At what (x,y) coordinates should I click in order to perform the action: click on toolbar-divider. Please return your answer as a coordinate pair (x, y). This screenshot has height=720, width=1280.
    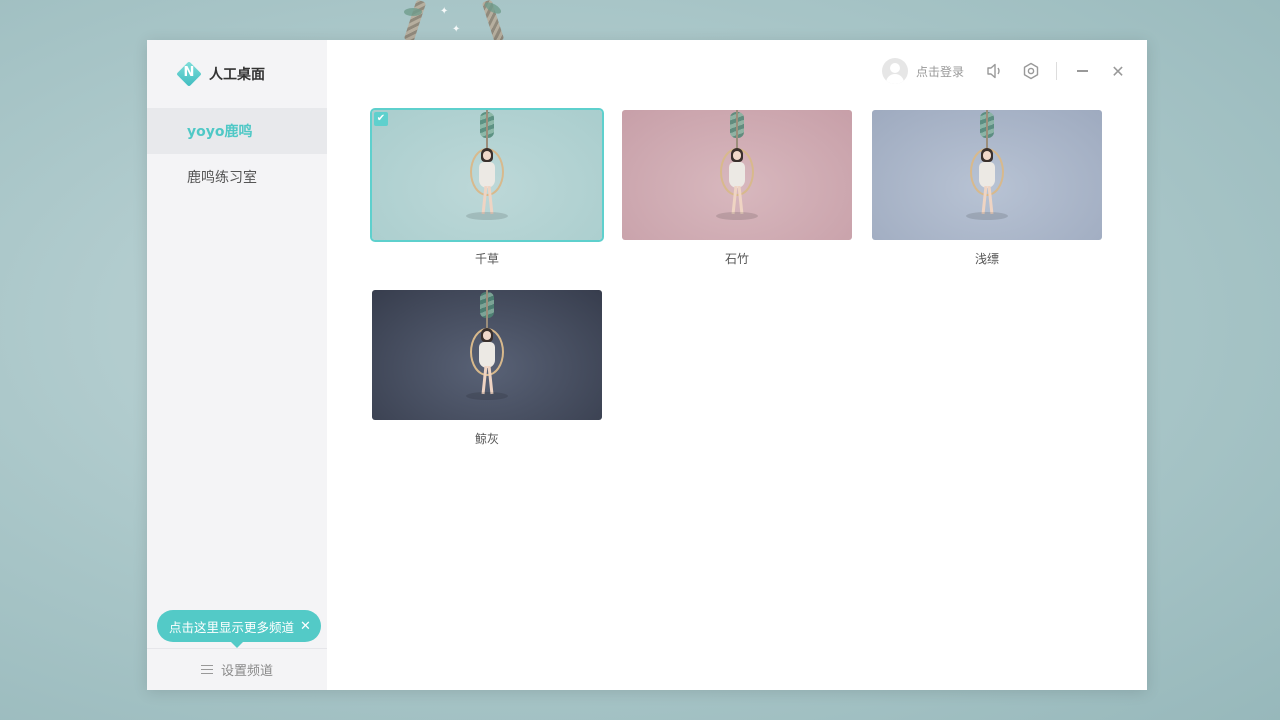
    Looking at the image, I should click on (1056, 71).